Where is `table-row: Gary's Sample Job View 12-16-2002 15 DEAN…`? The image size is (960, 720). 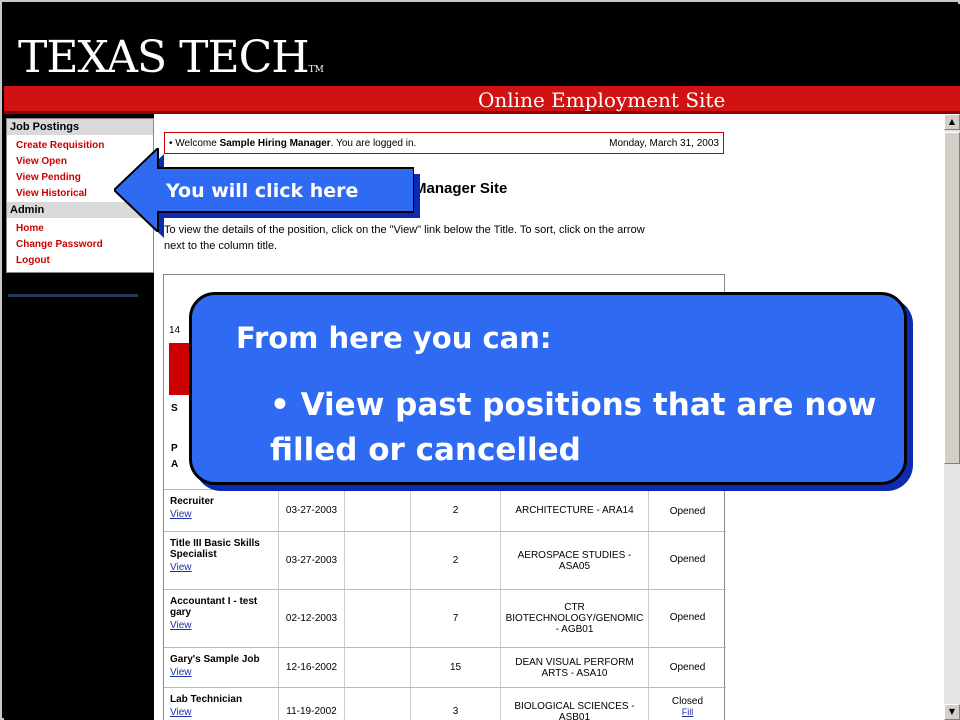 table-row: Gary's Sample Job View 12-16-2002 15 DEAN… is located at coordinates (445, 667).